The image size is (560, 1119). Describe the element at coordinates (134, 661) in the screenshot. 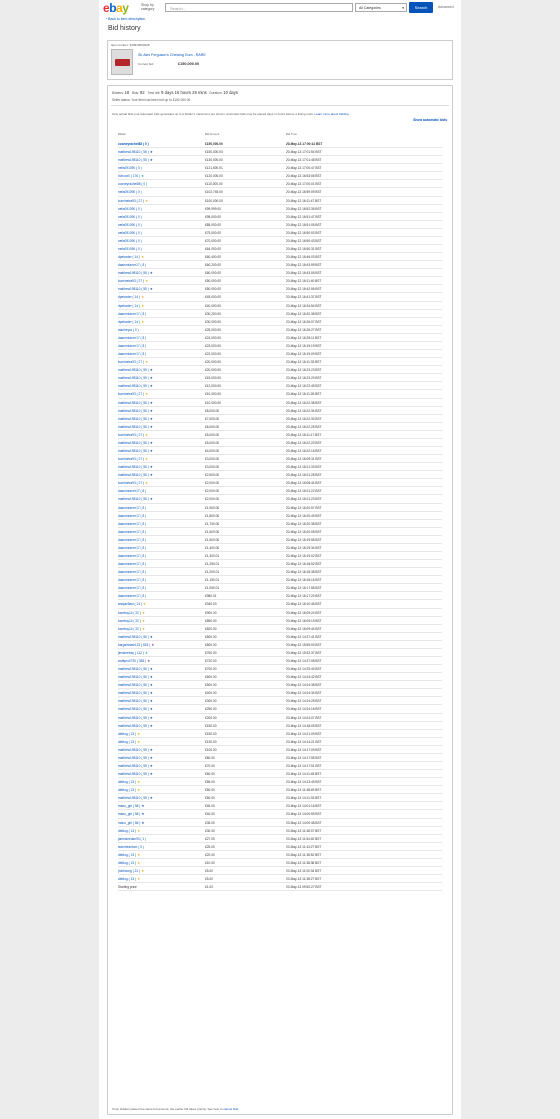

I see `bidder-link: swiftpro0730 ( 356 )★` at that location.